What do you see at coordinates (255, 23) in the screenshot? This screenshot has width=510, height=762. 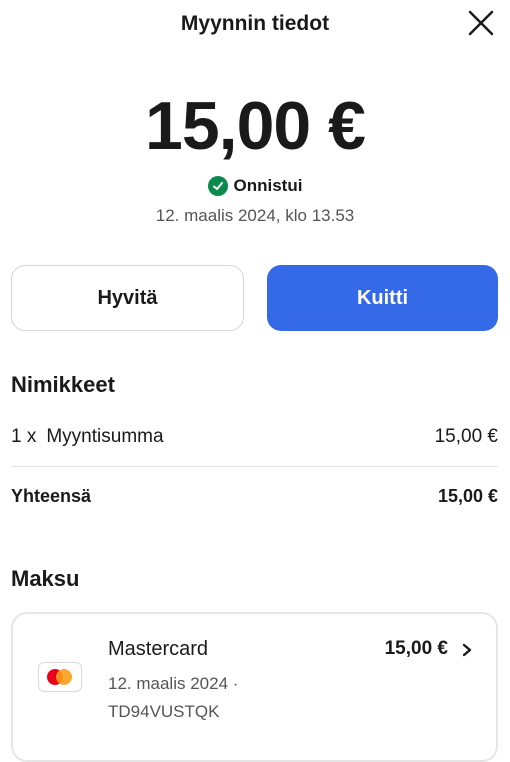 I see `page-title: Myynnin tiedot` at bounding box center [255, 23].